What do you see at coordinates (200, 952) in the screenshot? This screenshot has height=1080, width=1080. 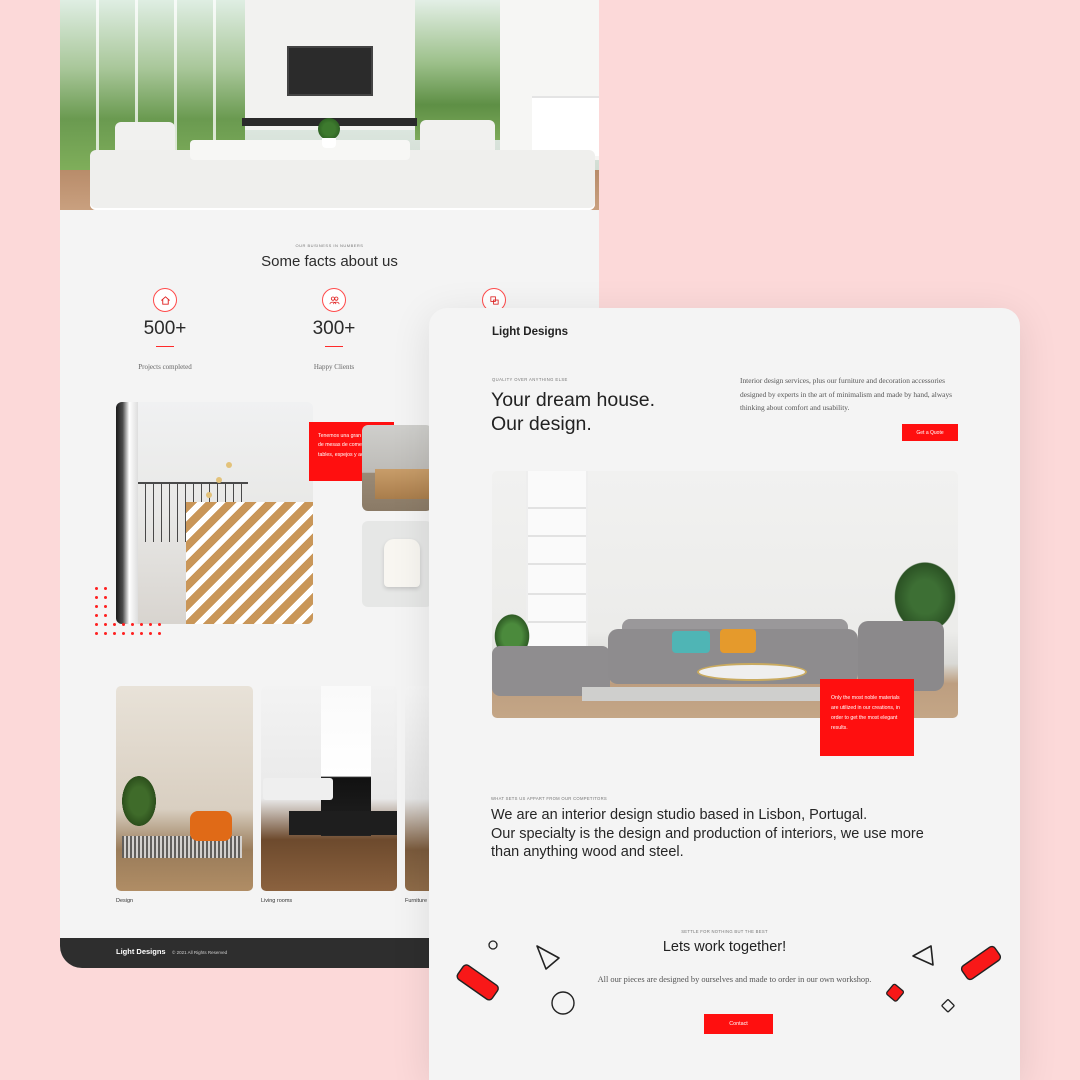 I see `footer-copyright: © 2021 All Rights Reserved` at bounding box center [200, 952].